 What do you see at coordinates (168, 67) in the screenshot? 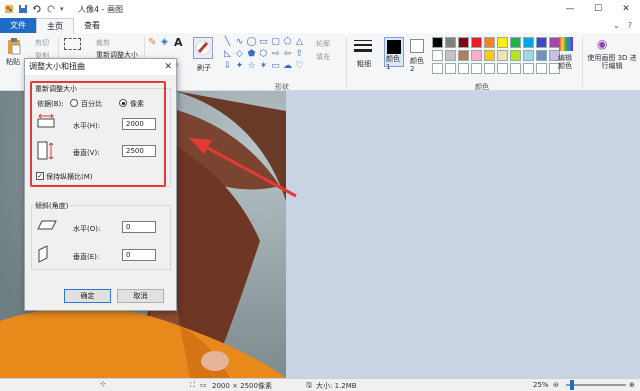
I see `dialog-close-button: ✕` at bounding box center [168, 67].